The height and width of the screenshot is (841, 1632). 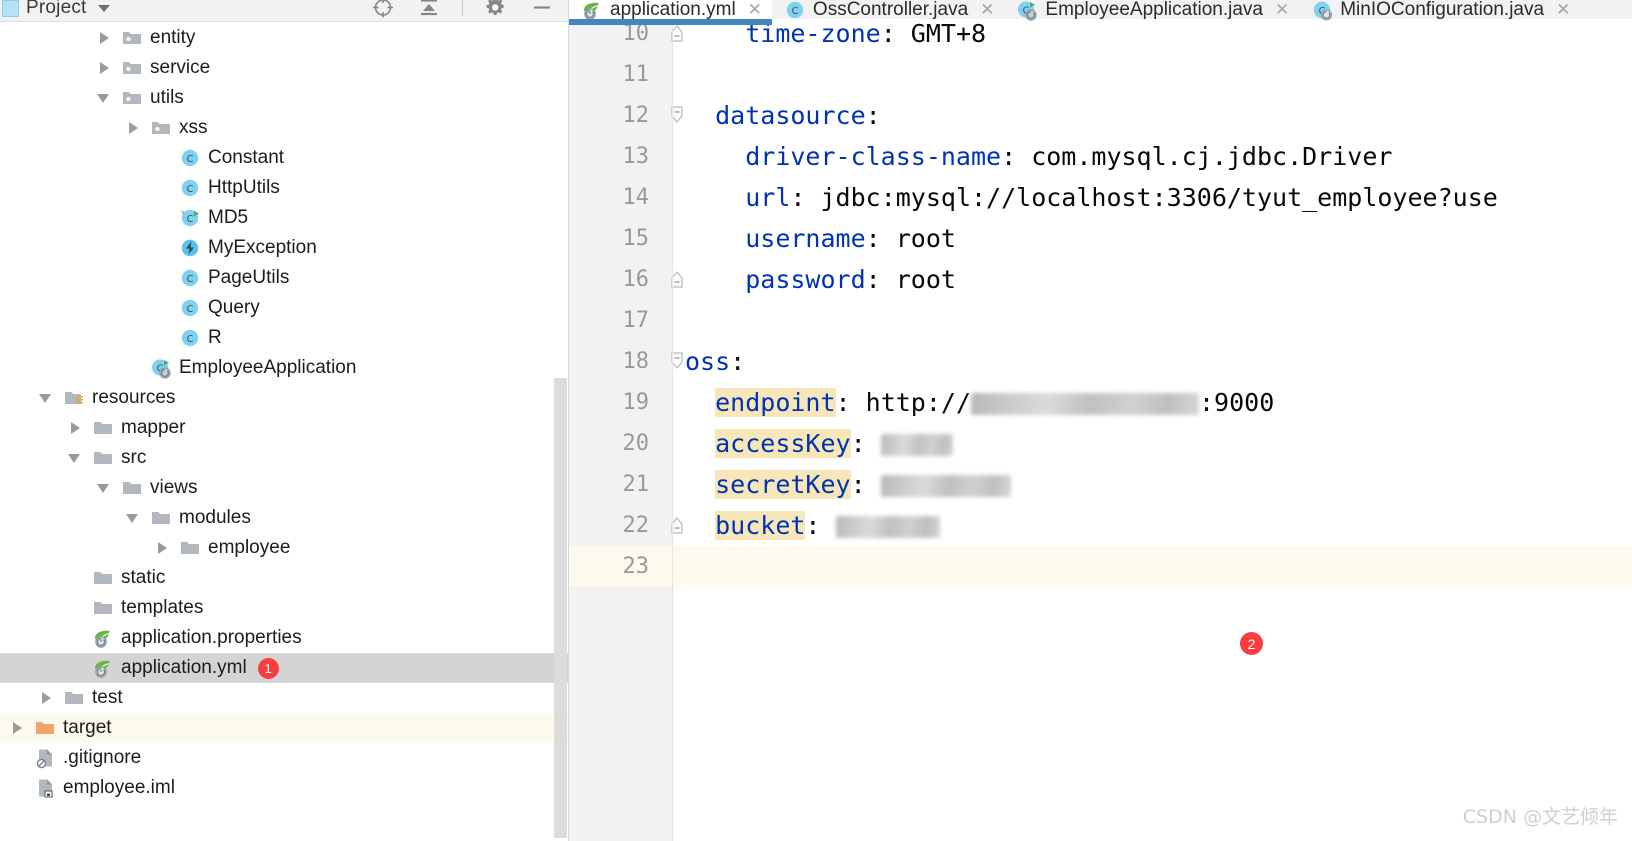 What do you see at coordinates (284, 248) in the screenshot?
I see `tree-row-myexception: MyException` at bounding box center [284, 248].